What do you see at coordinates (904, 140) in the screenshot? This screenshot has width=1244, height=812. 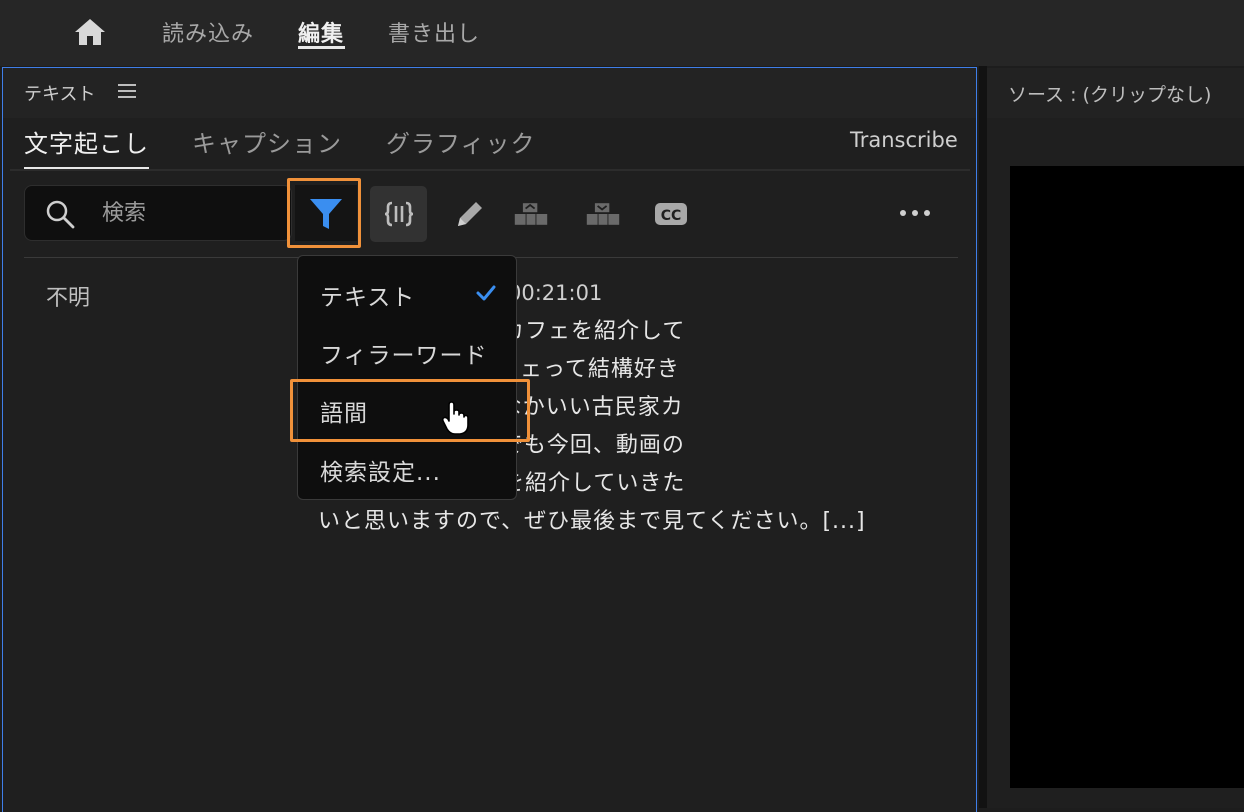 I see `transcribe-button: Transcribe` at bounding box center [904, 140].